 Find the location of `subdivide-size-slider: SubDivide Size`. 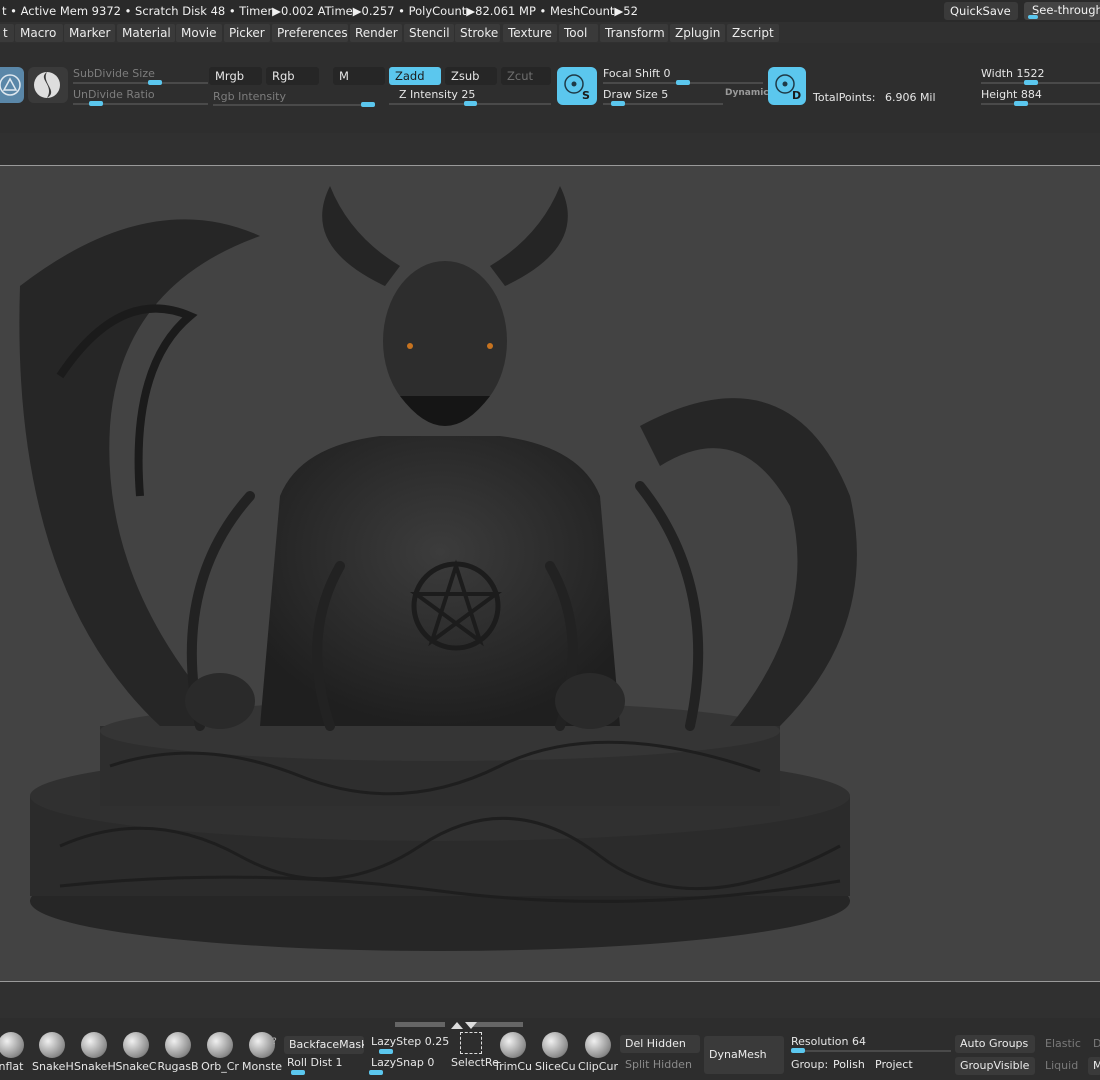

subdivide-size-slider: SubDivide Size is located at coordinates (140, 76).